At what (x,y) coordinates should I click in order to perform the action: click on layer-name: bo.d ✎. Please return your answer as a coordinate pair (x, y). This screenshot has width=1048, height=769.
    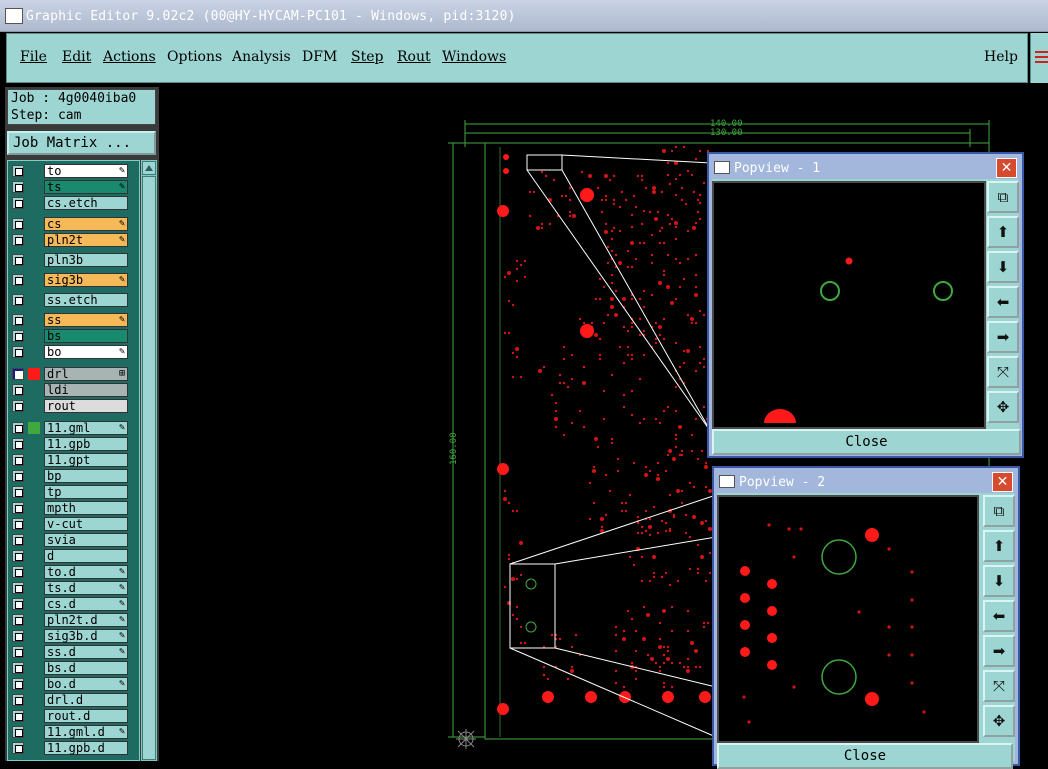
    Looking at the image, I should click on (86, 684).